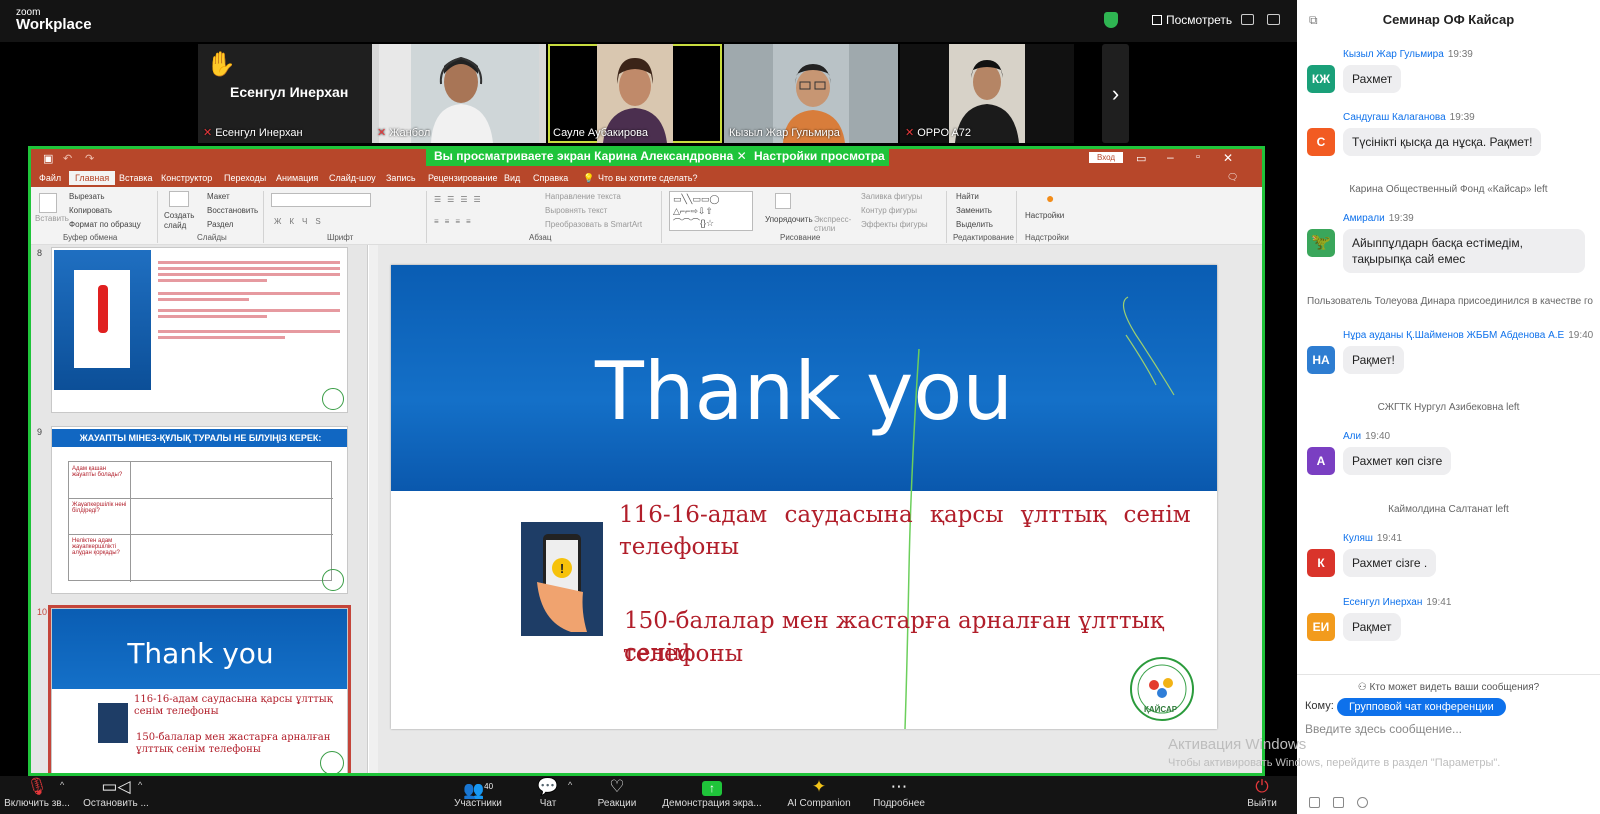 The width and height of the screenshot is (1600, 814). What do you see at coordinates (1372, 627) in the screenshot?
I see `message-bubble: Рақмет` at bounding box center [1372, 627].